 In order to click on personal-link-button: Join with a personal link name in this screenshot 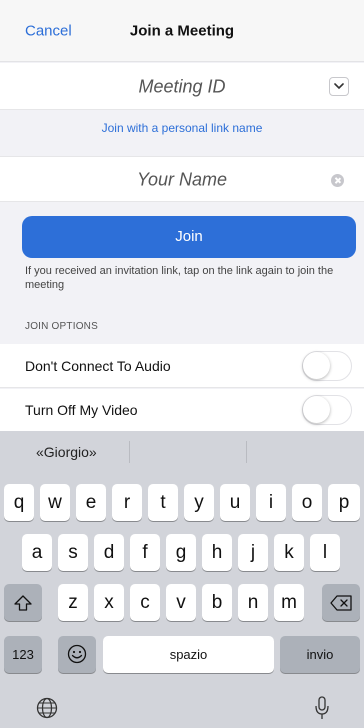, I will do `click(182, 128)`.